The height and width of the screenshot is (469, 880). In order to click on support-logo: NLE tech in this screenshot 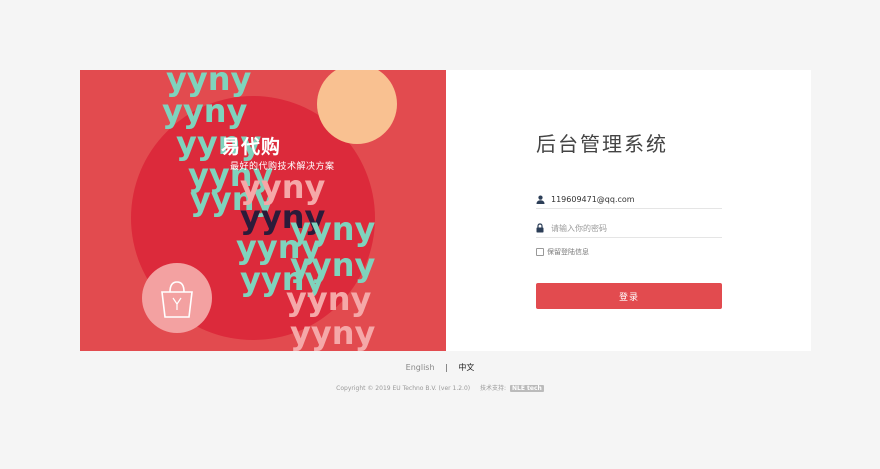, I will do `click(527, 388)`.